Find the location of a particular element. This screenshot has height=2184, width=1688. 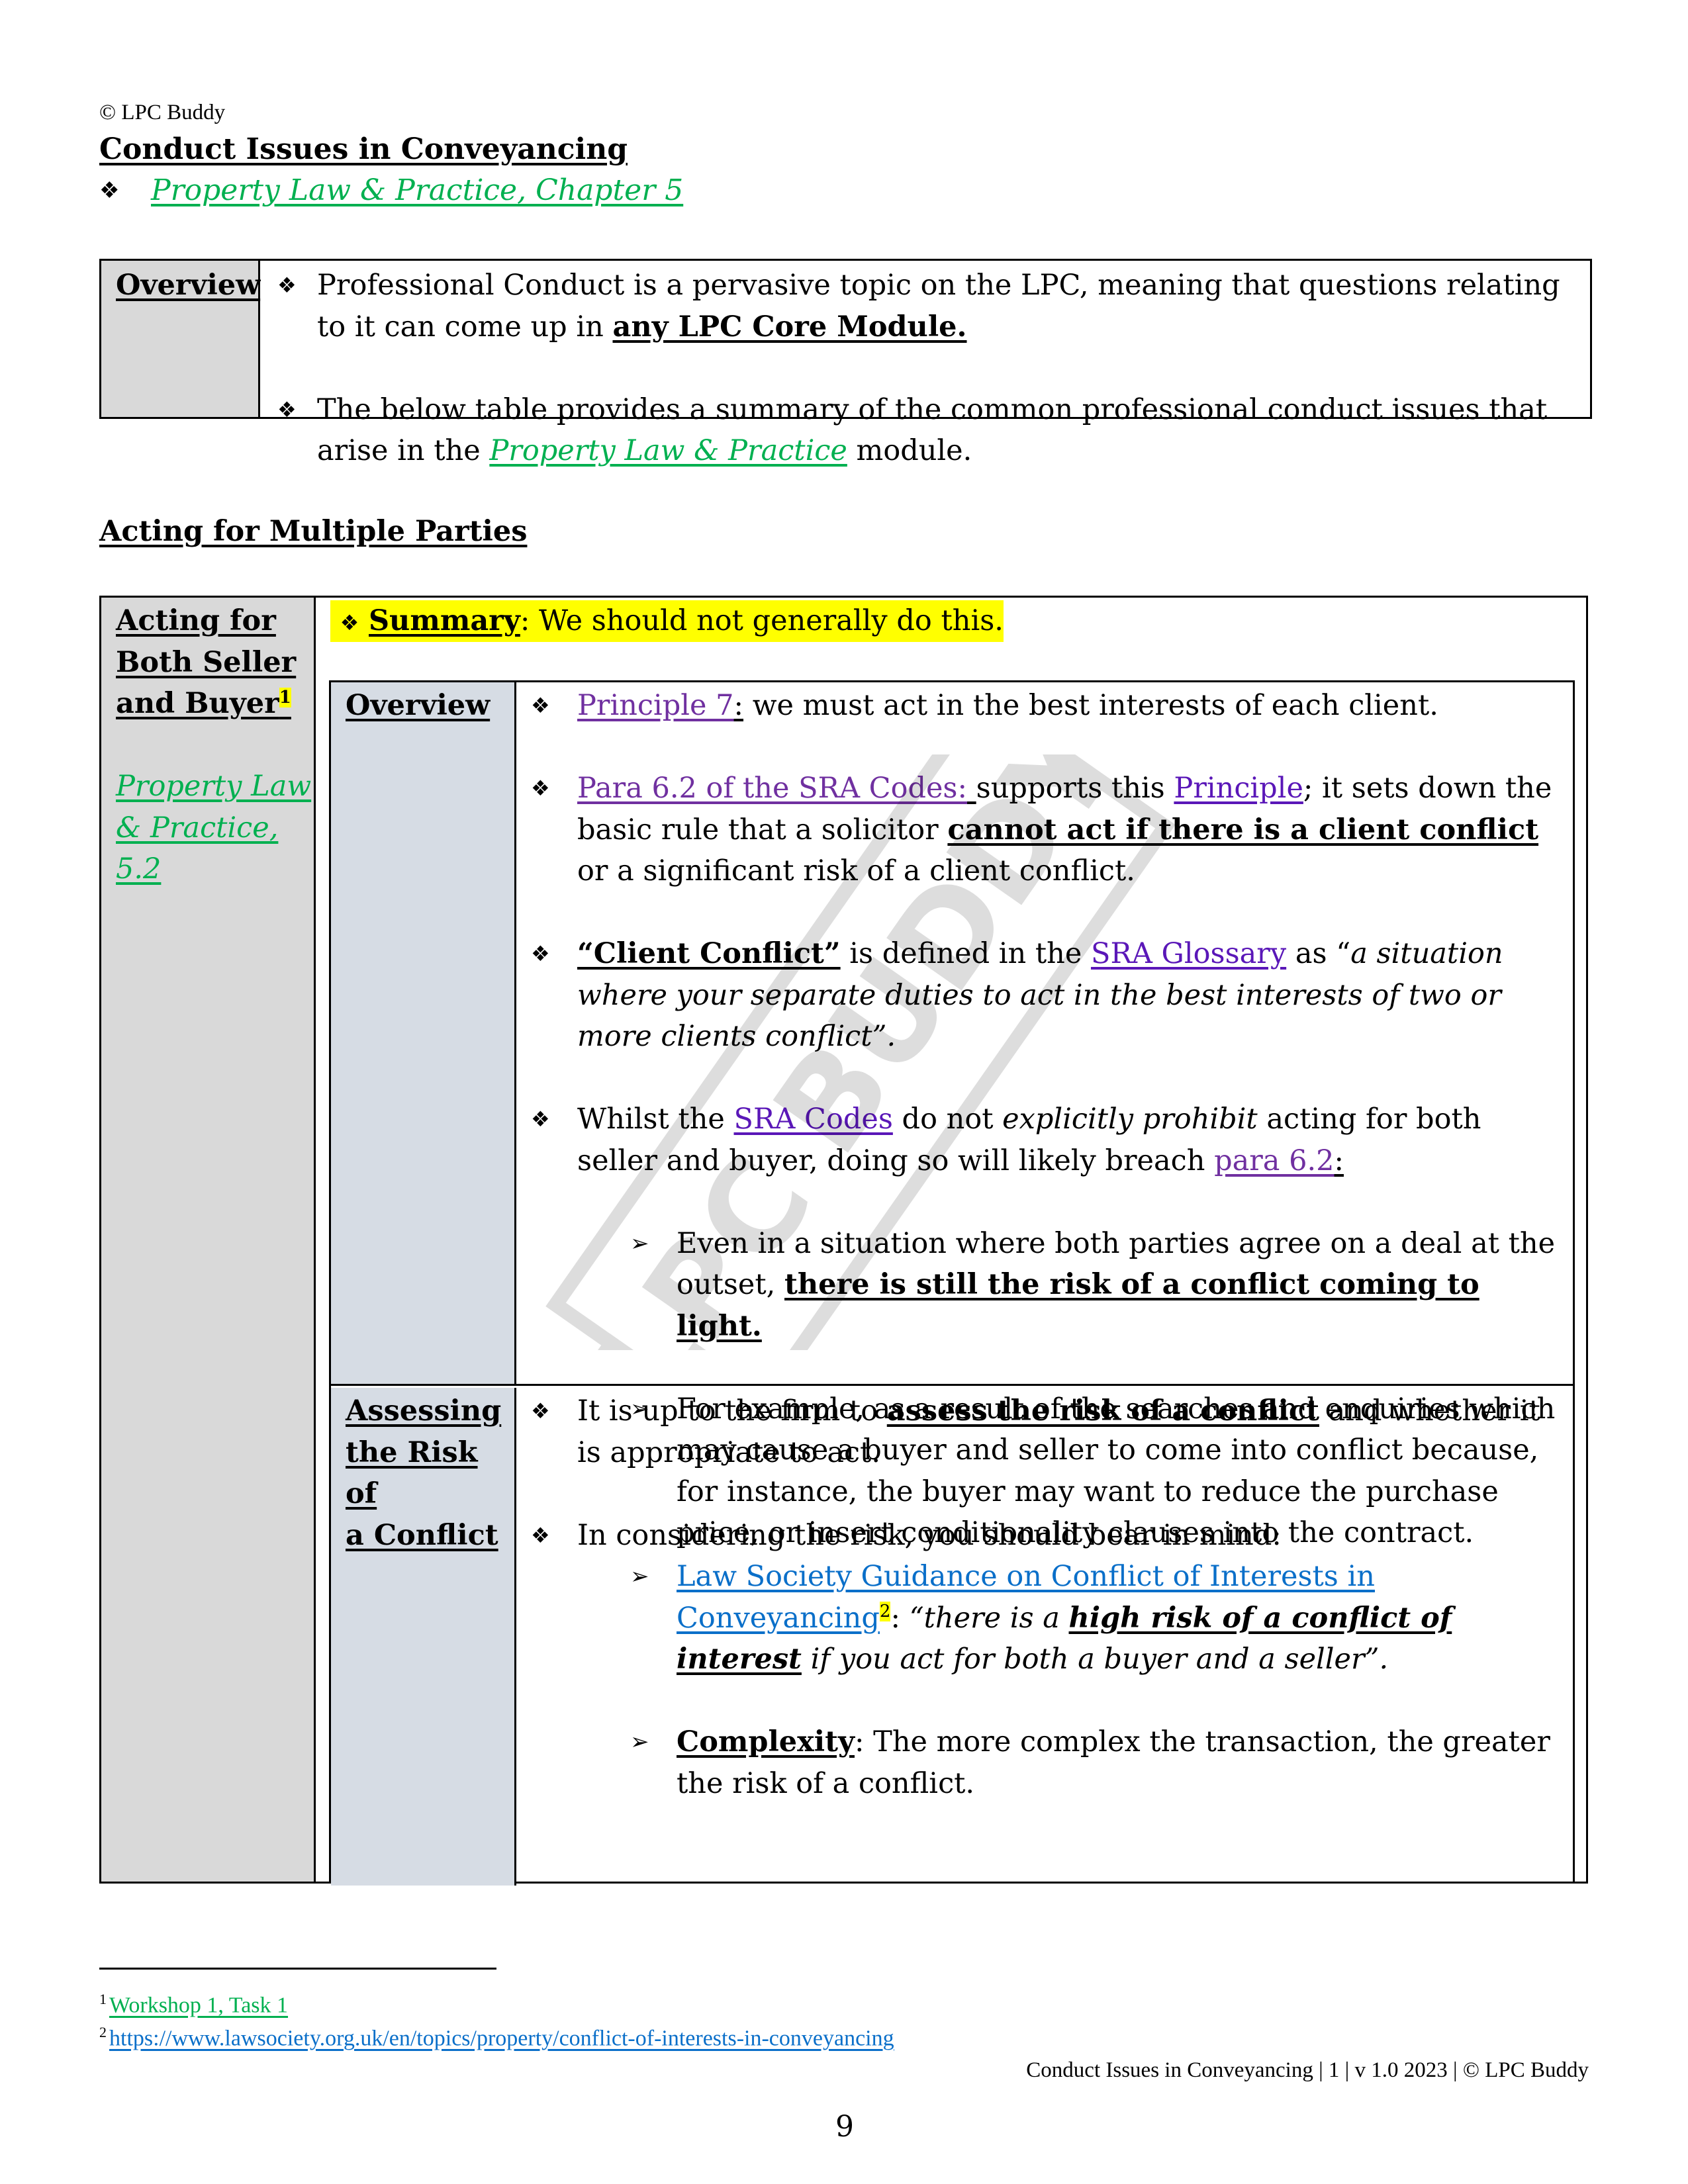

emphasis: cannot act if there is a client conflict is located at coordinates (1243, 829).